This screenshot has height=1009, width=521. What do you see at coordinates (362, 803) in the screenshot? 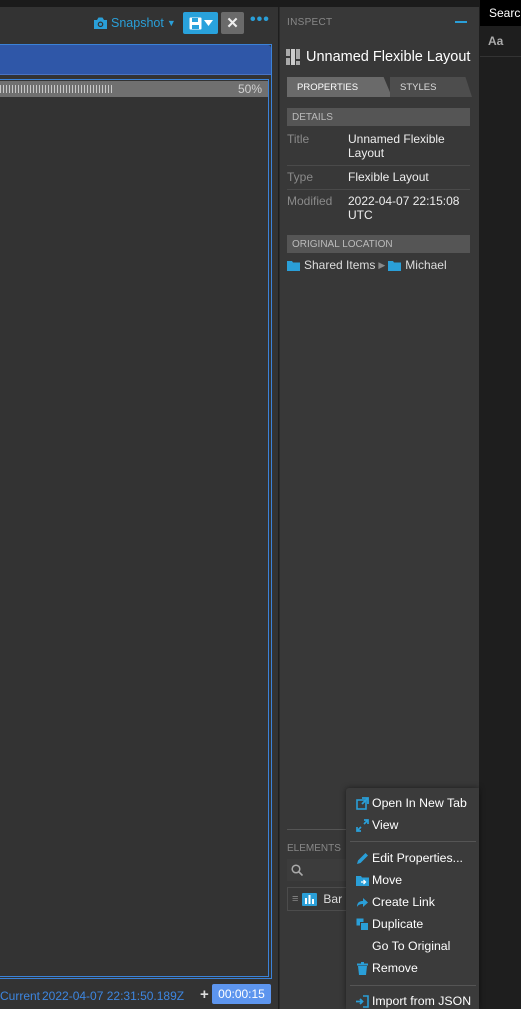
I see `external-link-icon` at bounding box center [362, 803].